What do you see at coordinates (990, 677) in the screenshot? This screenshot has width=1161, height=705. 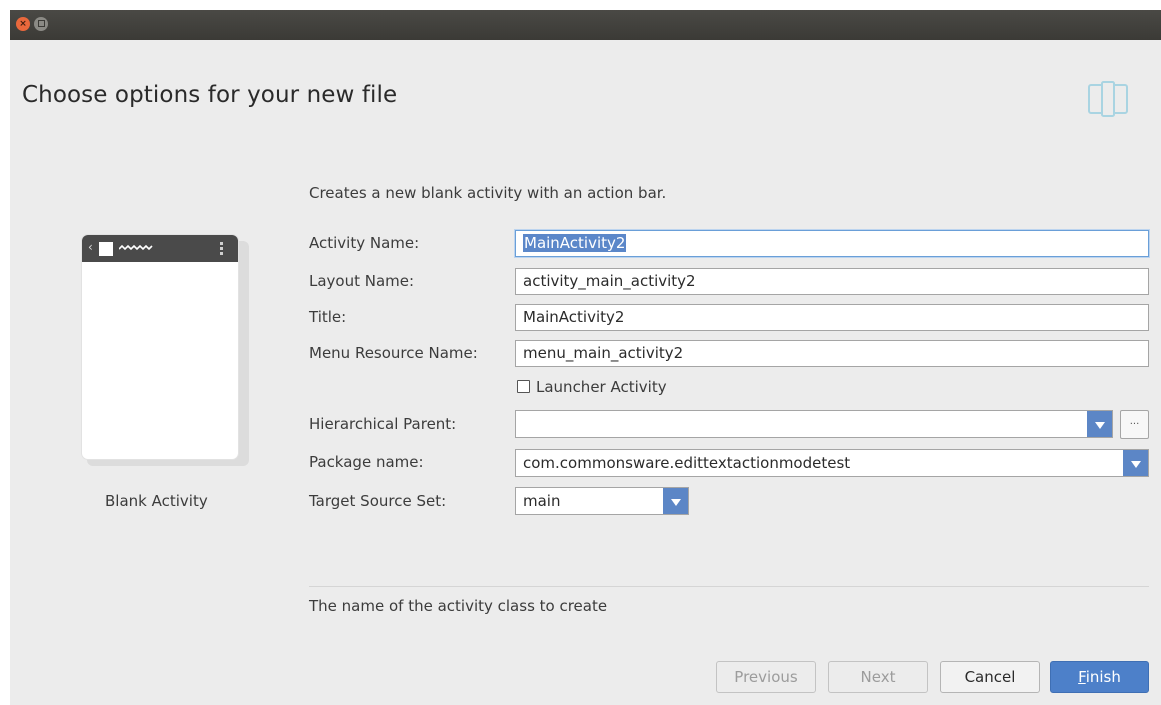 I see `cancel-button: Cancel` at bounding box center [990, 677].